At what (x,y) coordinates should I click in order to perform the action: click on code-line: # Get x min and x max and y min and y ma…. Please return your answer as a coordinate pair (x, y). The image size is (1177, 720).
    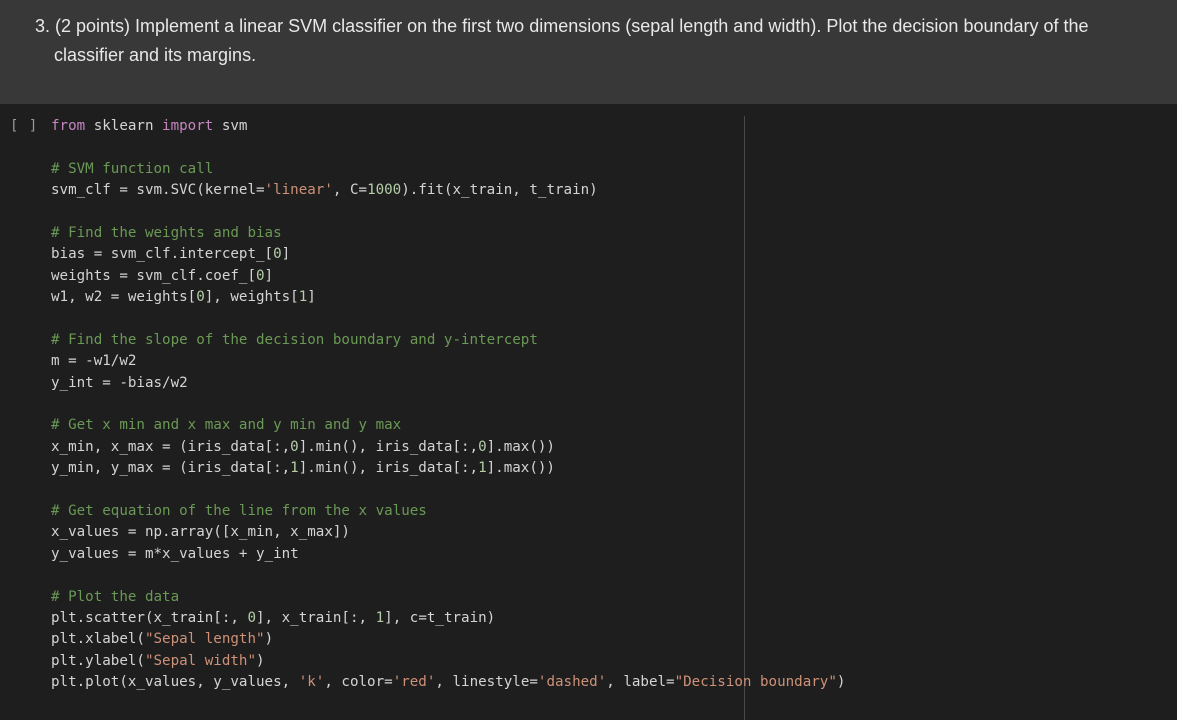
    Looking at the image, I should click on (601, 425).